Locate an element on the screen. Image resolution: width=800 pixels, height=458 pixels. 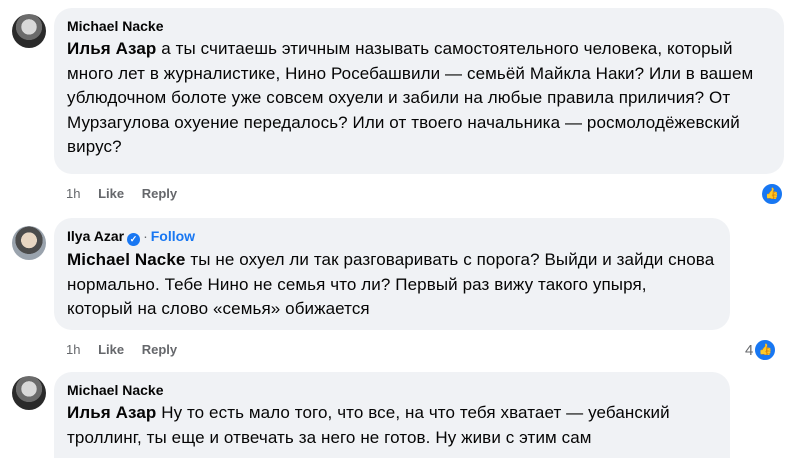
reaction-count: 4 👍 is located at coordinates (761, 350).